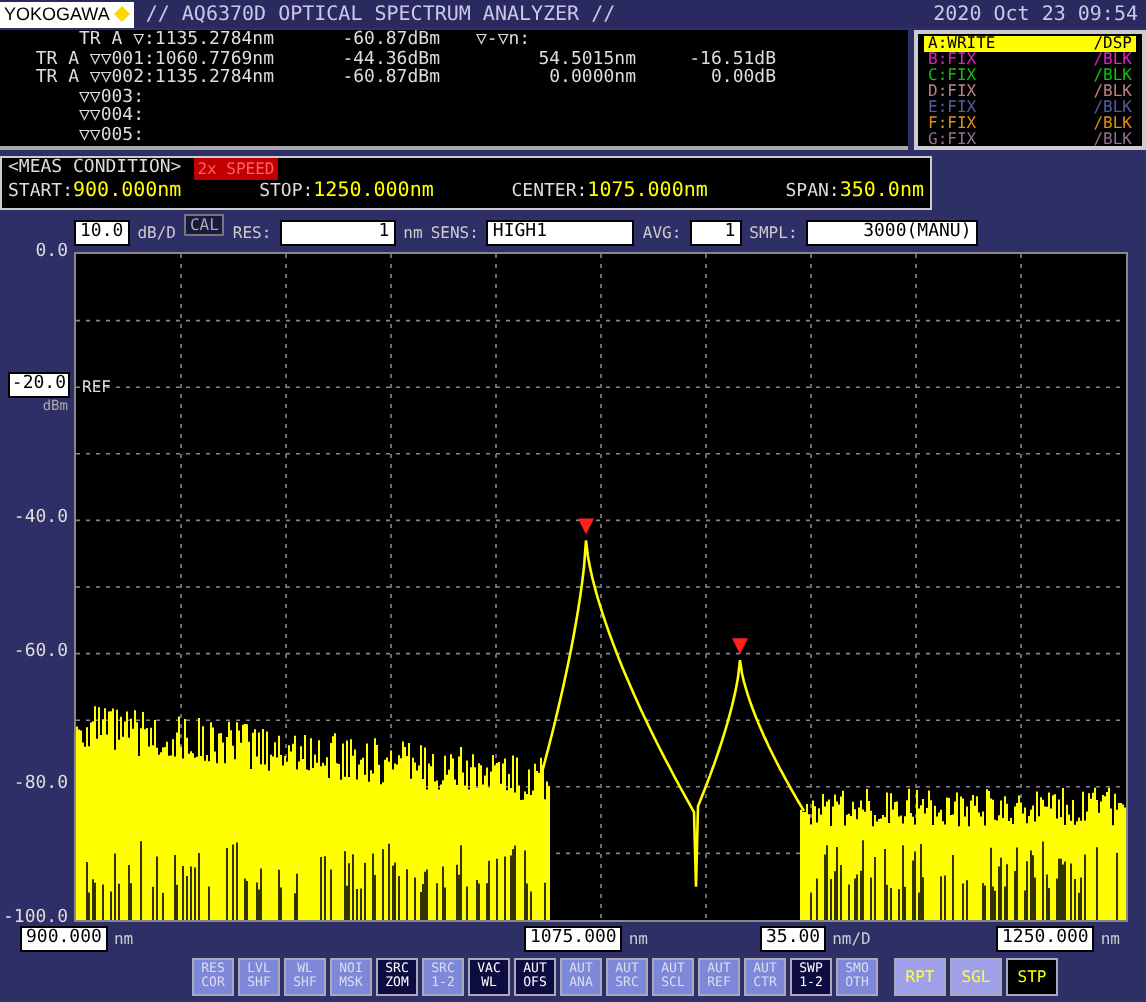 This screenshot has height=1002, width=1146. I want to click on y-axis-label: -80.0, so click(40, 785).